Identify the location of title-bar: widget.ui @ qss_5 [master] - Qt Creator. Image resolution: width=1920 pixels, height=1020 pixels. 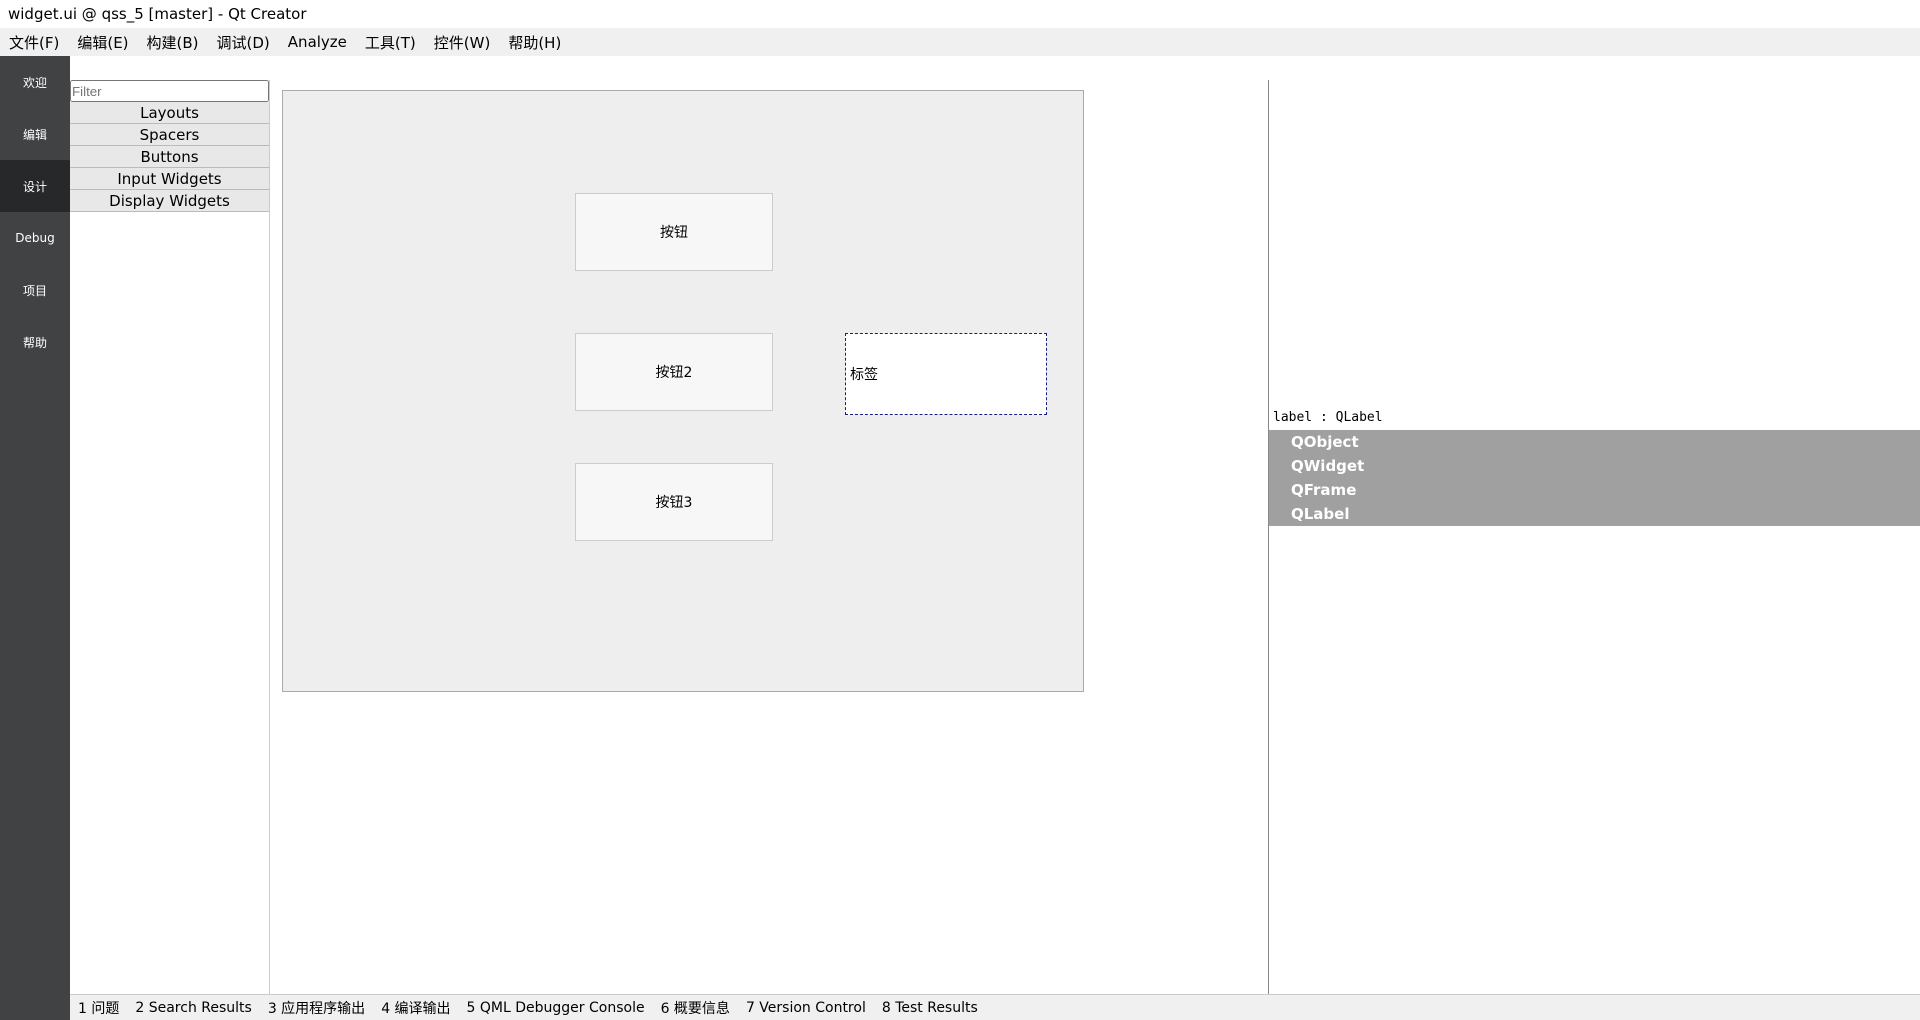
(960, 14).